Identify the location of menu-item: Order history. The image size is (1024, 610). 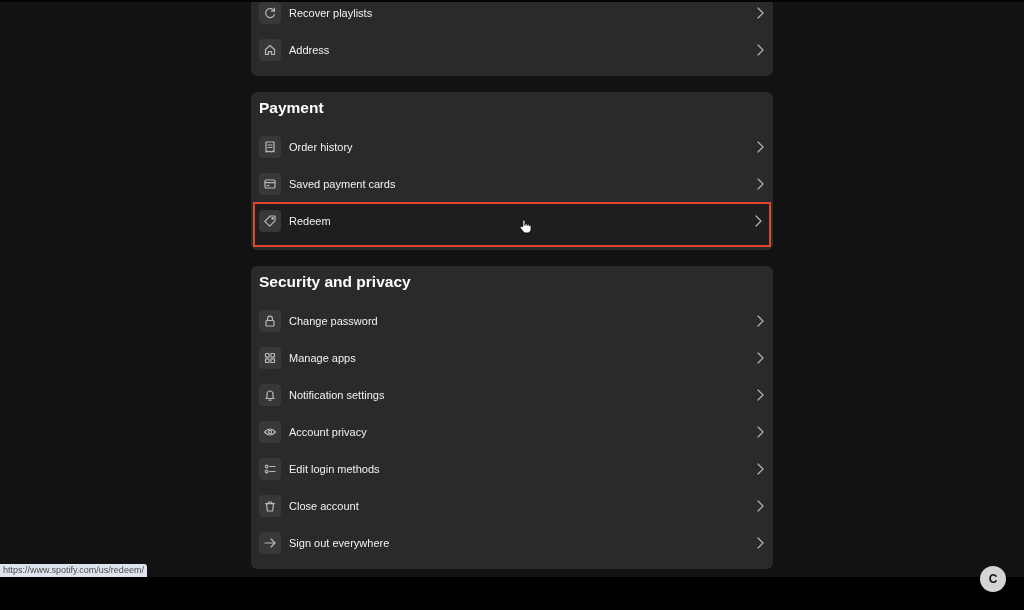
(512, 146).